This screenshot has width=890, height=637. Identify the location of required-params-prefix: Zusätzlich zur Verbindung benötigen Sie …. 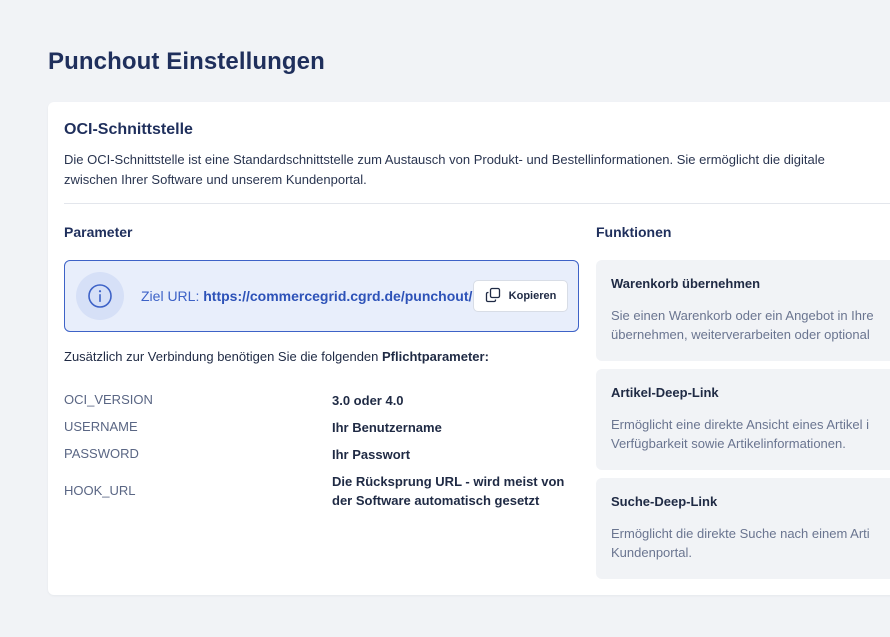
(223, 356).